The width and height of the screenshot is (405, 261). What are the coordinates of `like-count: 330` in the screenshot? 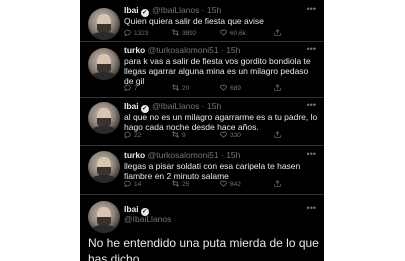 It's located at (235, 135).